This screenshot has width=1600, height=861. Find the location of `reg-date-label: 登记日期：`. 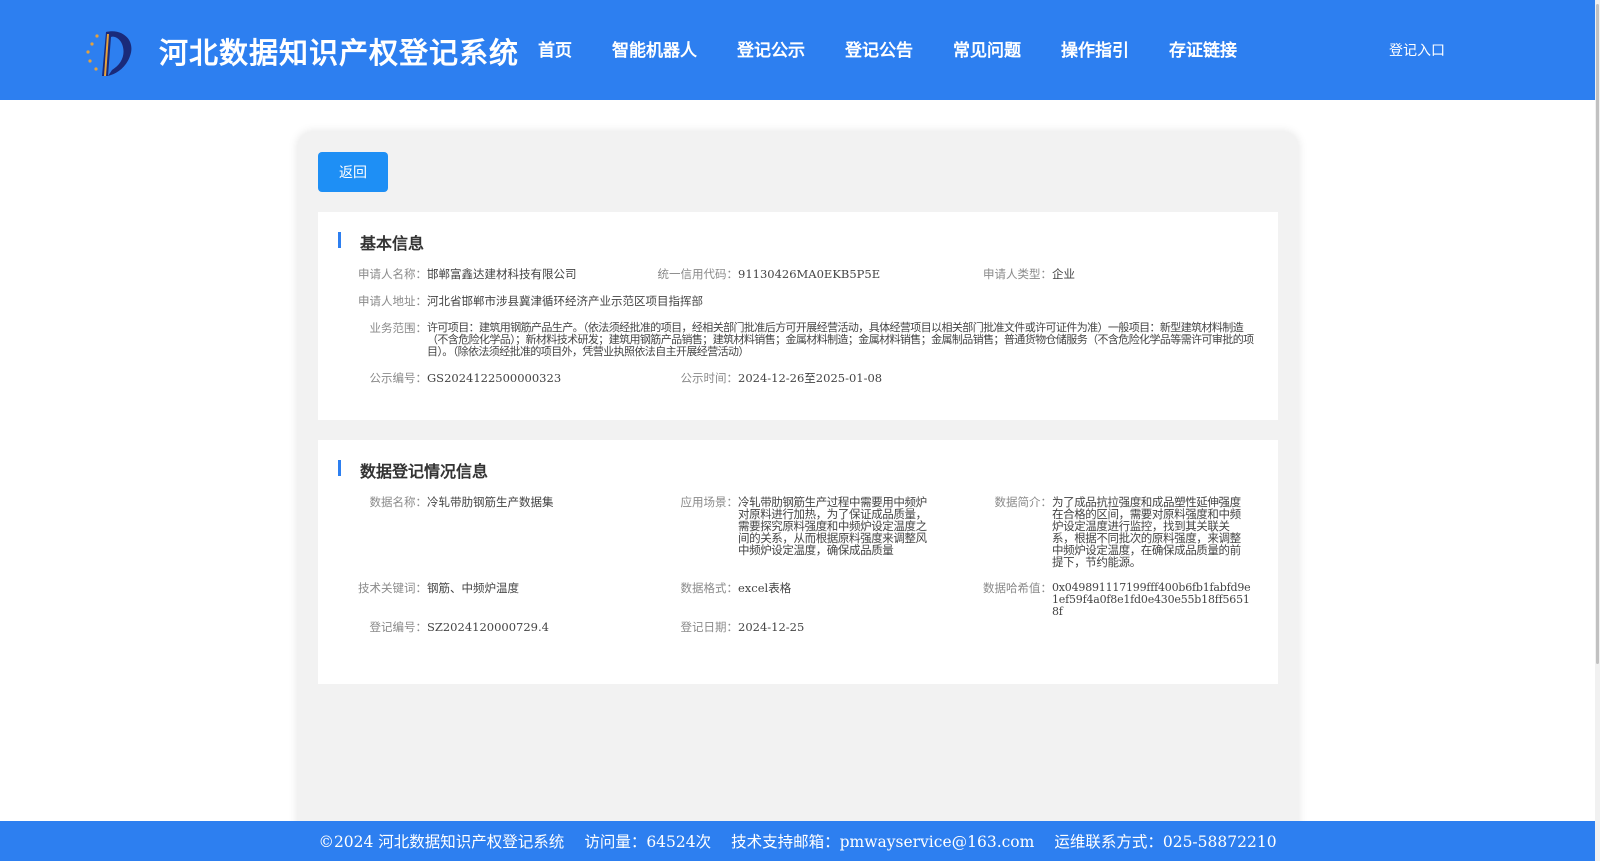

reg-date-label: 登记日期： is located at coordinates (709, 627).